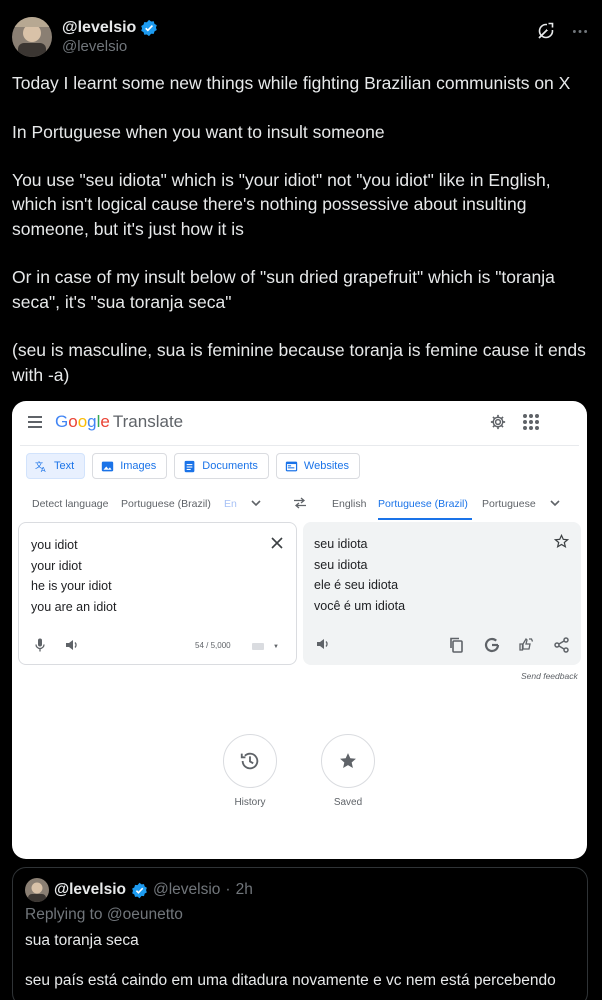 This screenshot has height=1000, width=602. Describe the element at coordinates (526, 644) in the screenshot. I see `rate-translation-icon` at that location.